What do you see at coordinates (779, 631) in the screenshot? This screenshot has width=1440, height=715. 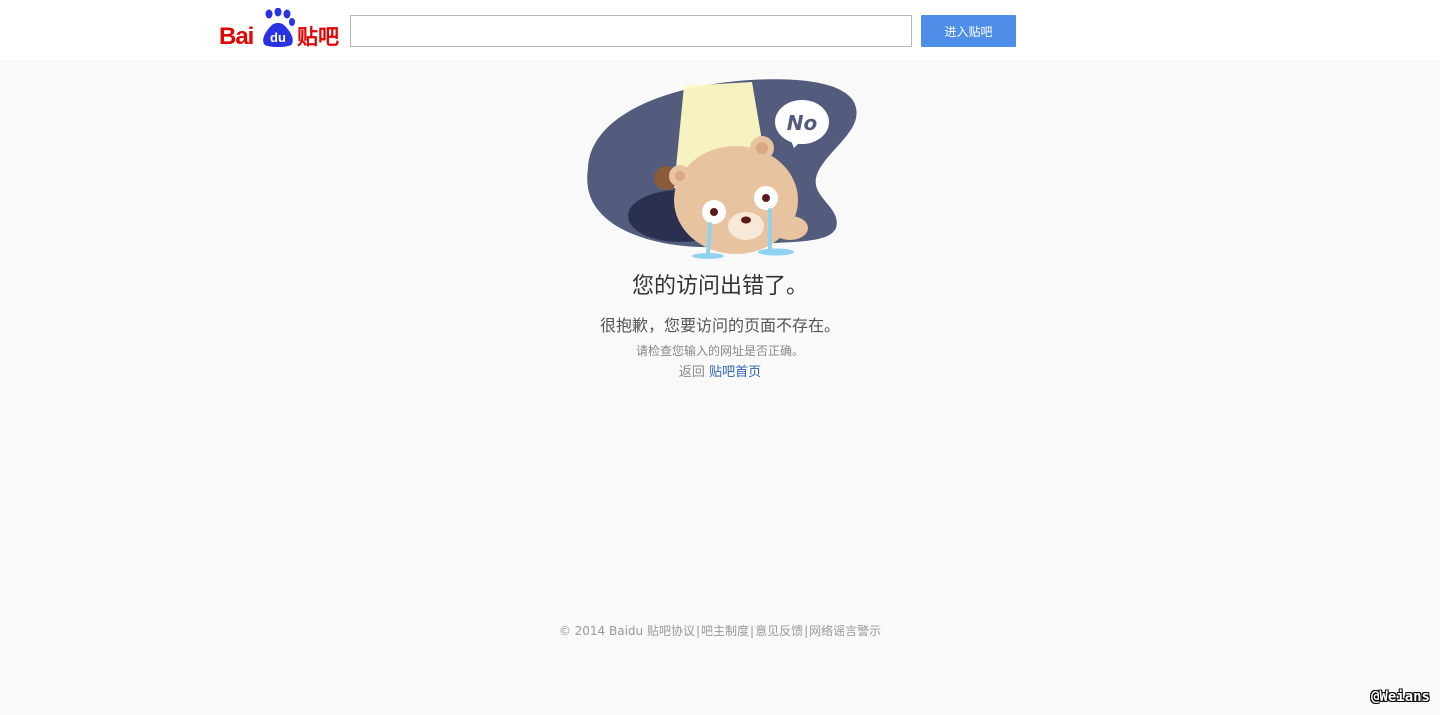 I see `footer-link-feedback: 意见反馈` at bounding box center [779, 631].